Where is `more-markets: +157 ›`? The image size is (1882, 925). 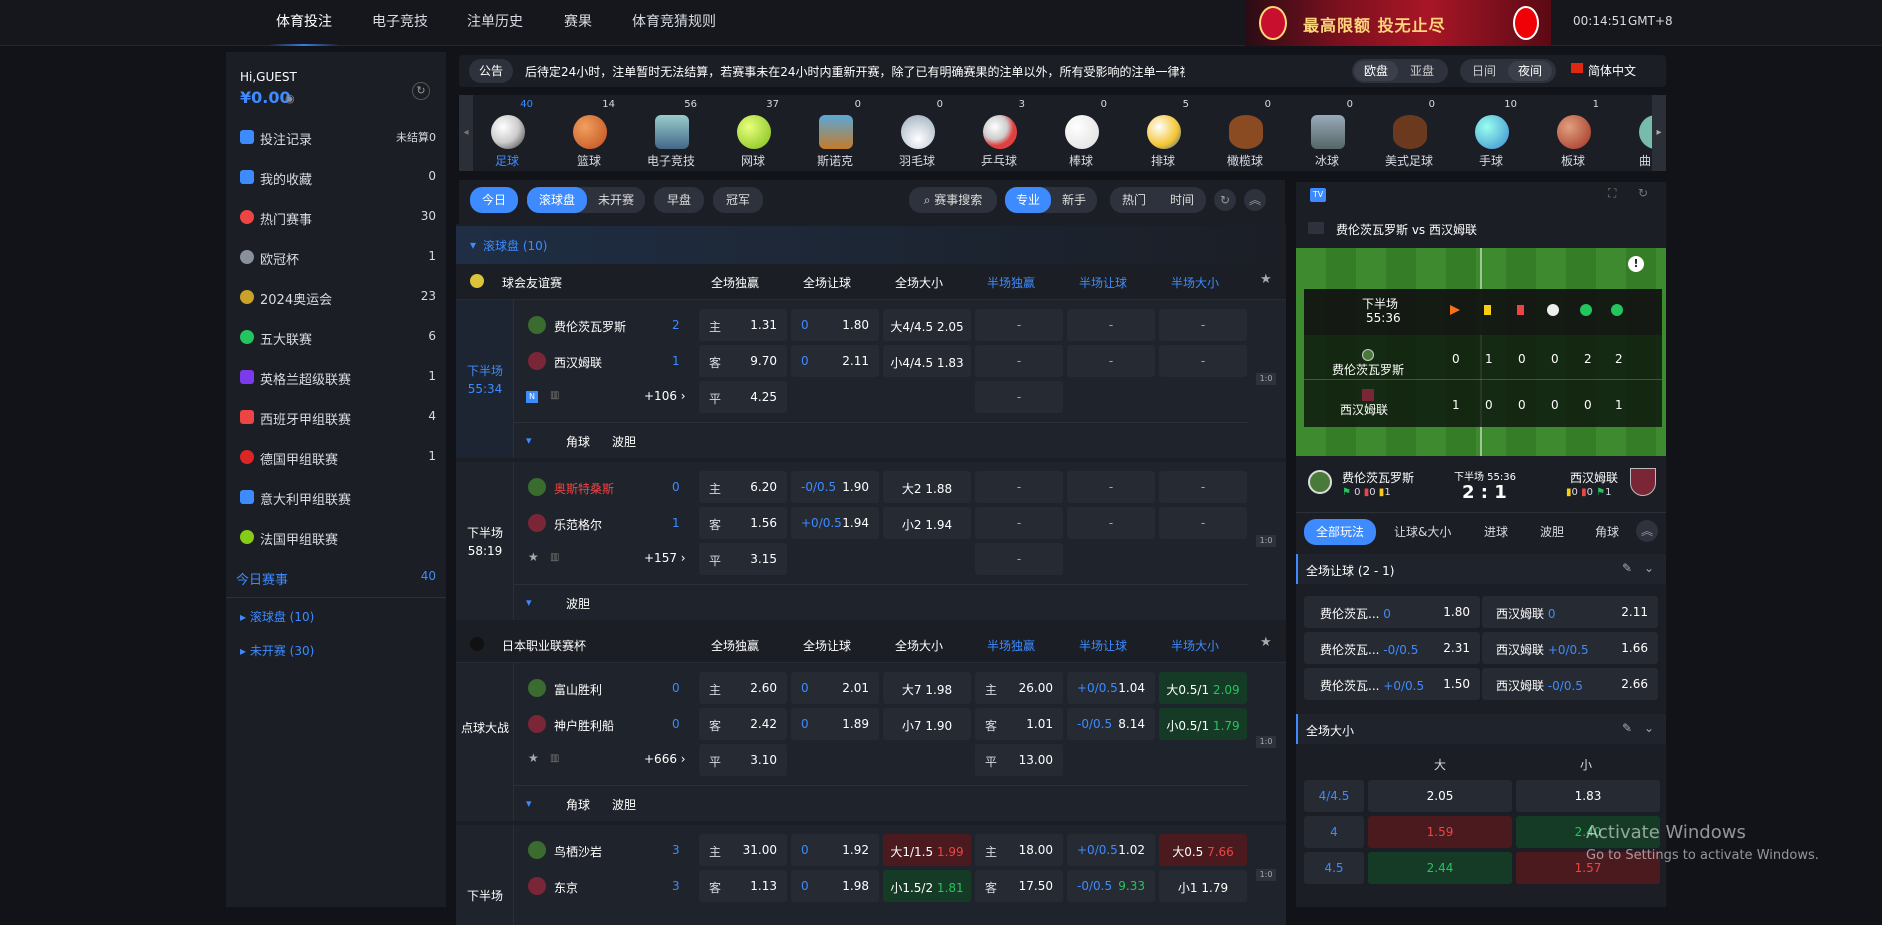
more-markets: +157 › is located at coordinates (665, 558).